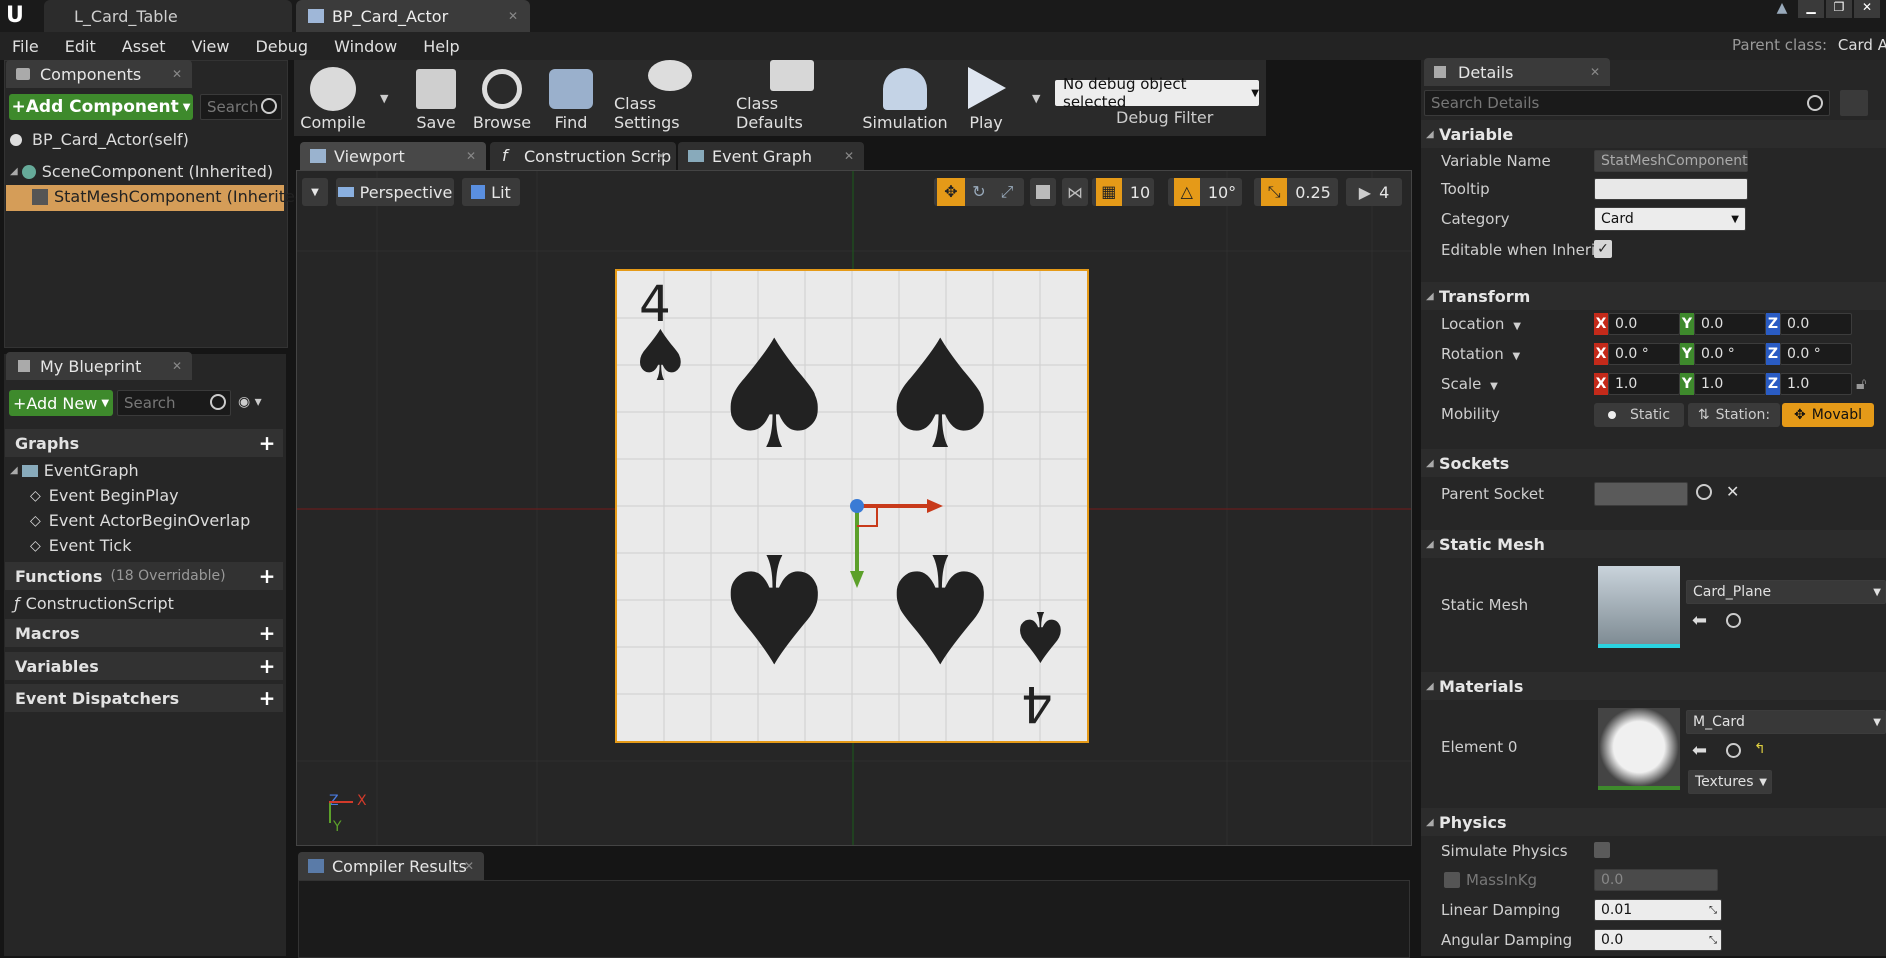 The height and width of the screenshot is (958, 1886). Describe the element at coordinates (1671, 189) in the screenshot. I see `tooltip-field` at that location.